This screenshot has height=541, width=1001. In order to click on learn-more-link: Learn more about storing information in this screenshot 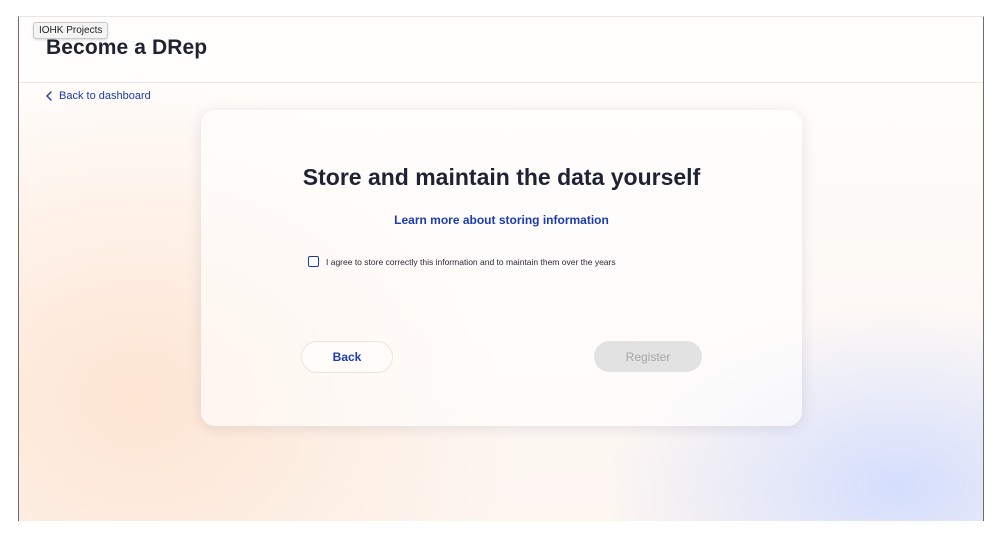, I will do `click(501, 220)`.